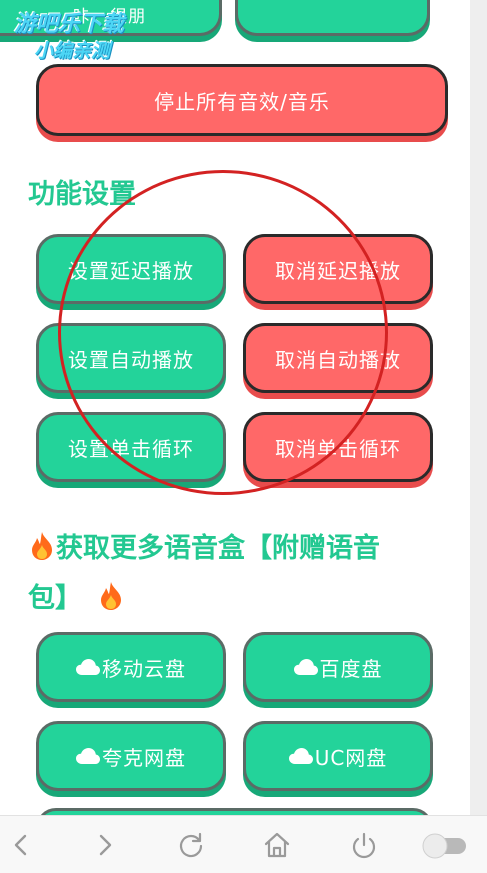 This screenshot has width=487, height=873. I want to click on watermark-logo: 游吧乐下载 小编亲测, so click(69, 38).